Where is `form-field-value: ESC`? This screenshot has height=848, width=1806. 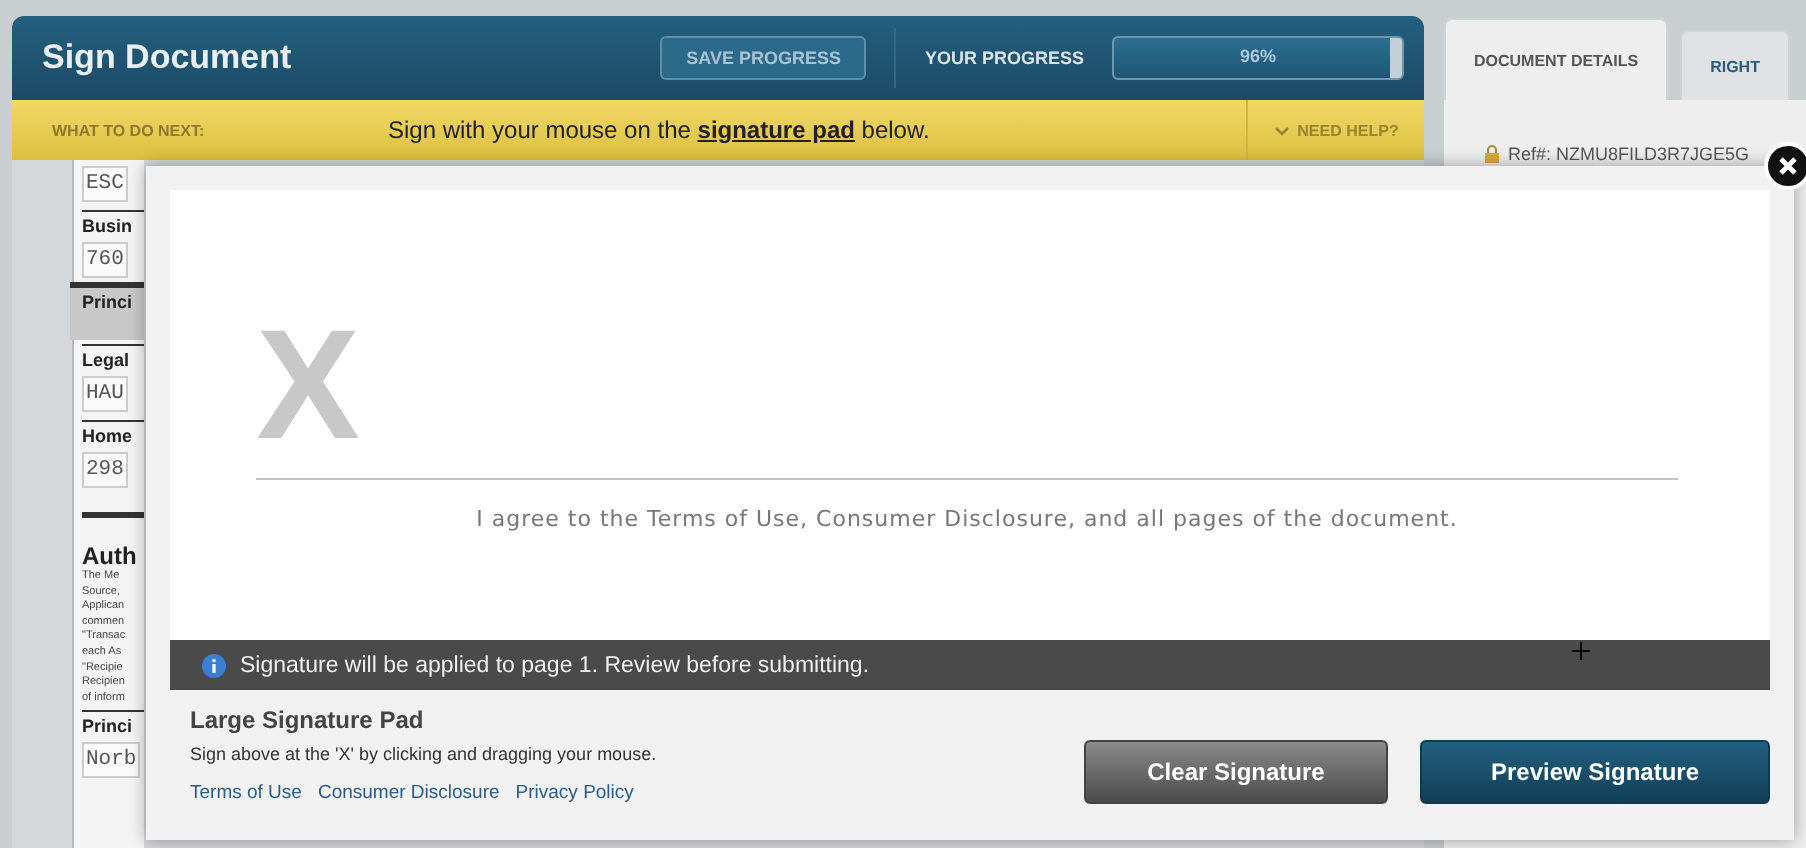
form-field-value: ESC is located at coordinates (105, 184).